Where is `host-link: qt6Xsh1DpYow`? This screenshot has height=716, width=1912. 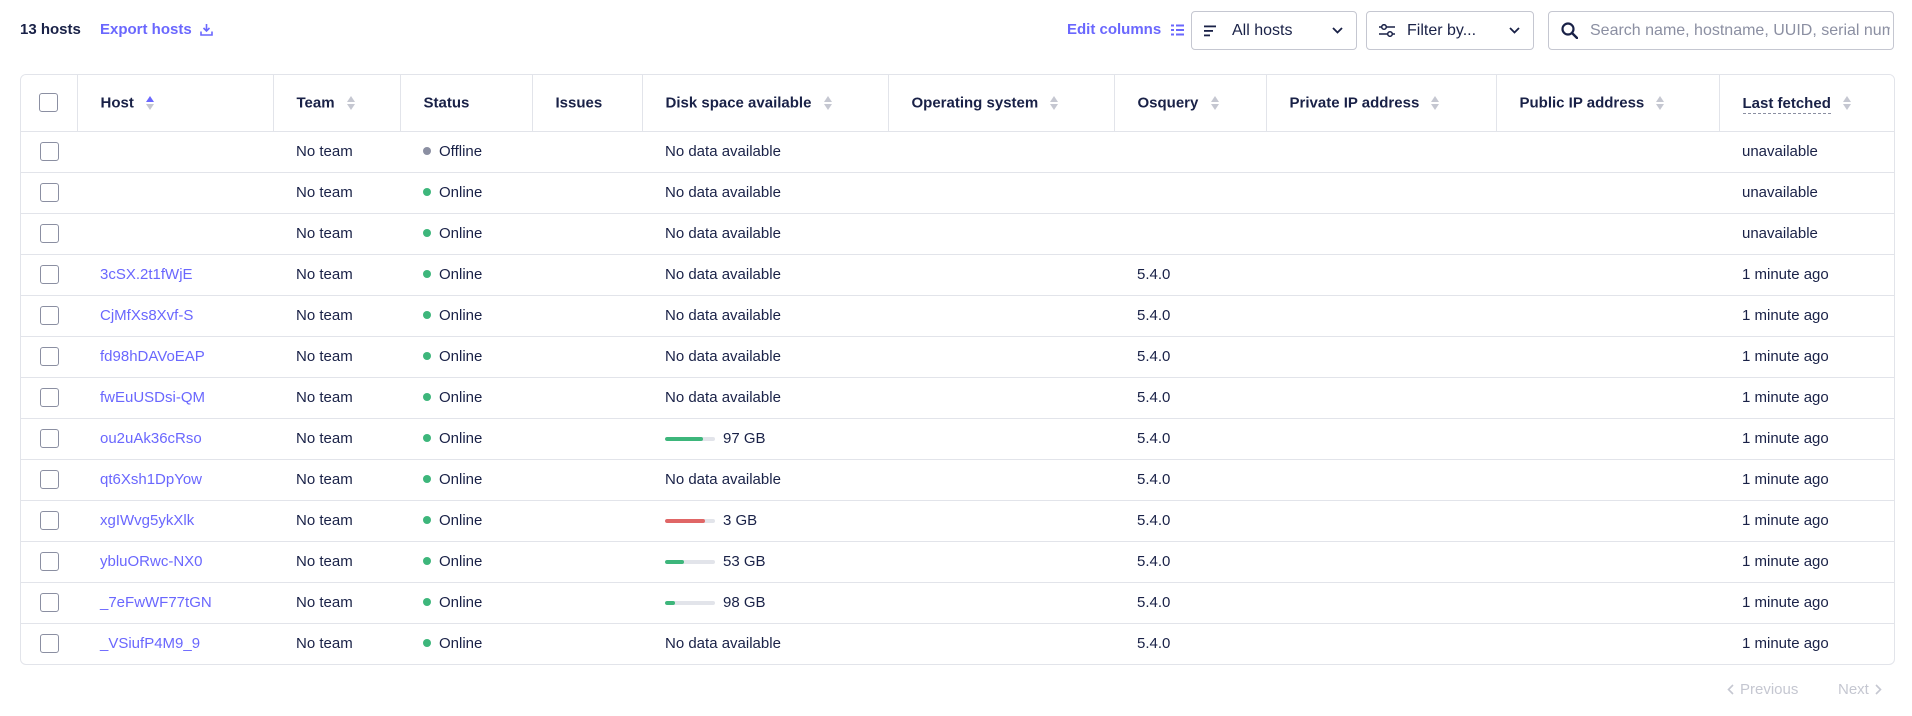 host-link: qt6Xsh1DpYow is located at coordinates (151, 479).